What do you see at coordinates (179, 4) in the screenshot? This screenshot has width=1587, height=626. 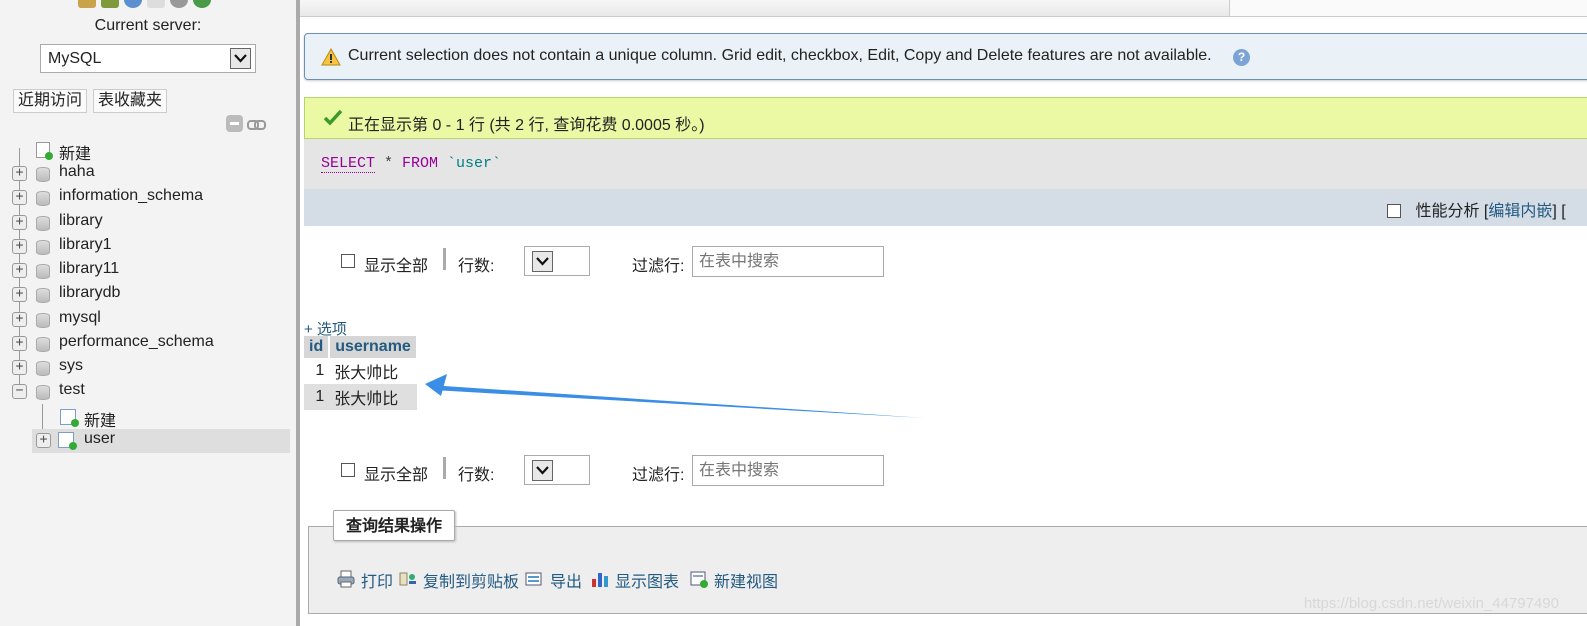 I see `settings-gear-icon` at bounding box center [179, 4].